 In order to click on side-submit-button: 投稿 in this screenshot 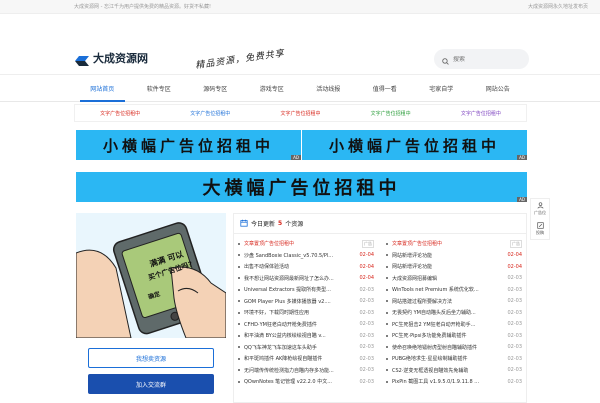, I will do `click(540, 229)`.